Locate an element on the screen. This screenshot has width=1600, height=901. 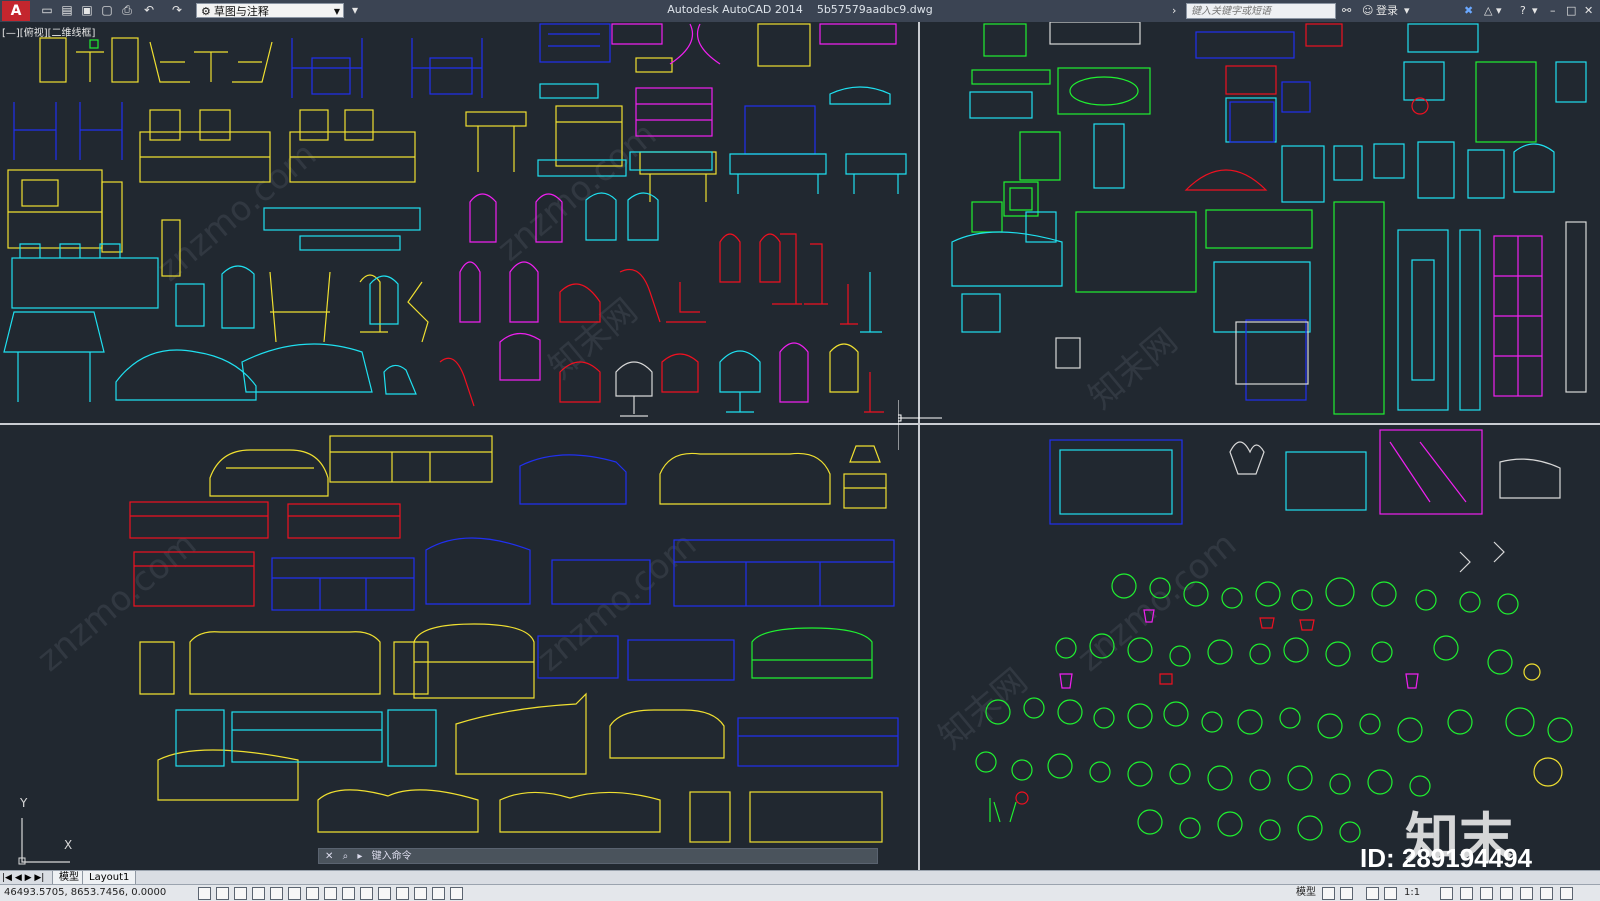
minimize-icon: – is located at coordinates (1553, 11).